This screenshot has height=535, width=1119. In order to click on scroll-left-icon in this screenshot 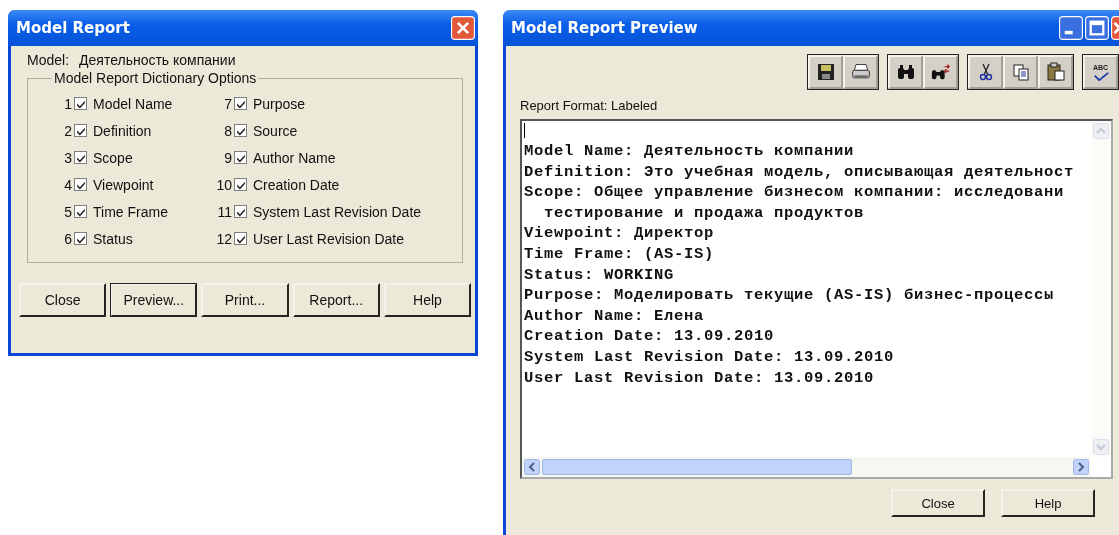, I will do `click(532, 467)`.